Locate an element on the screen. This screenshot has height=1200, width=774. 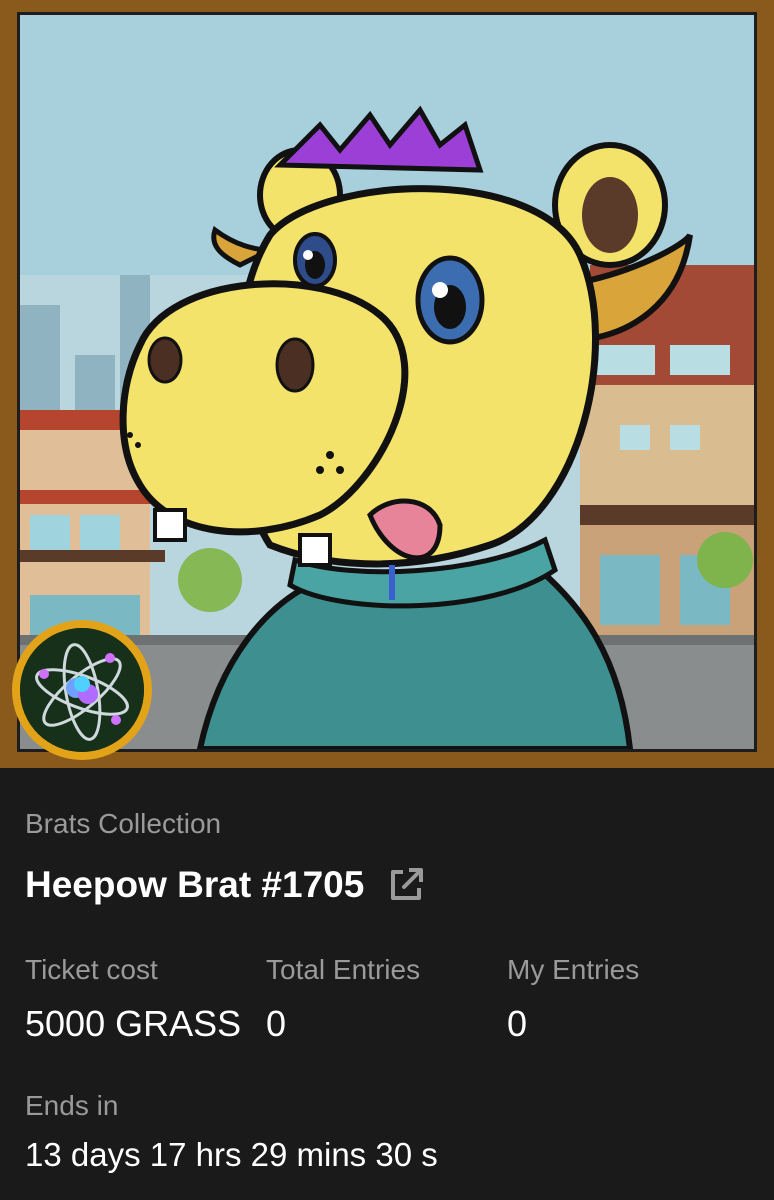
total-entries-value: 0 is located at coordinates (276, 1023).